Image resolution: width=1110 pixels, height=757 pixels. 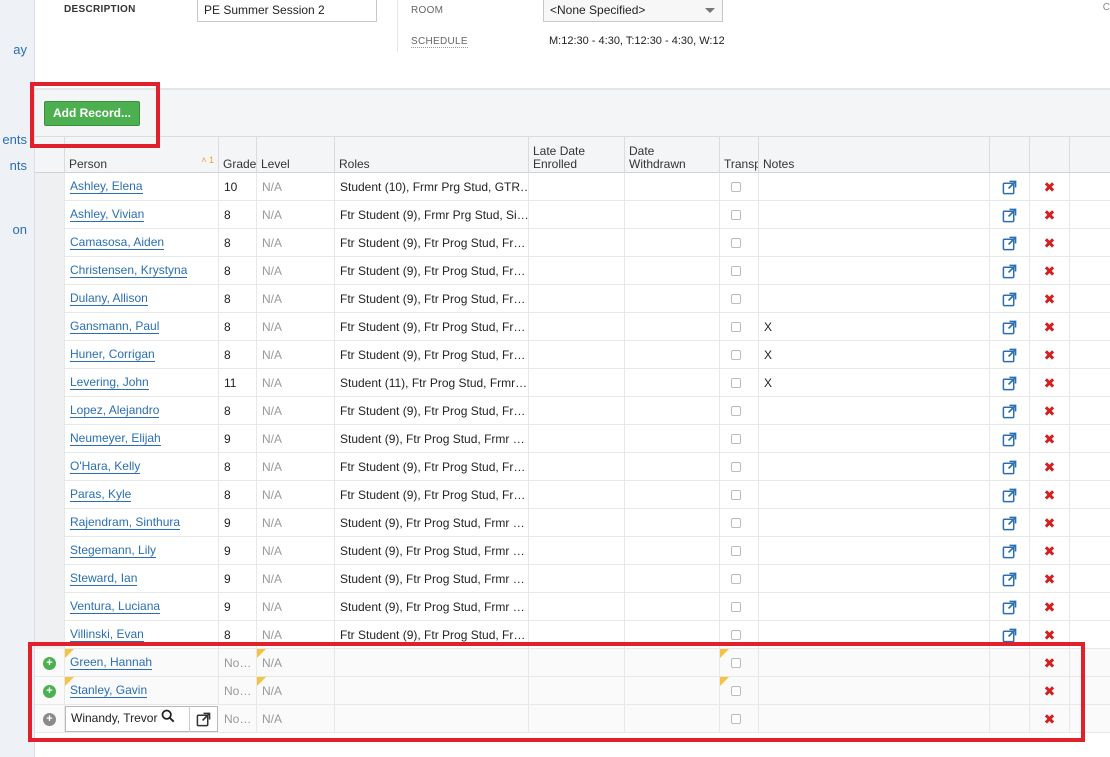 I want to click on person-link: Stegemann, Lily, so click(x=113, y=551).